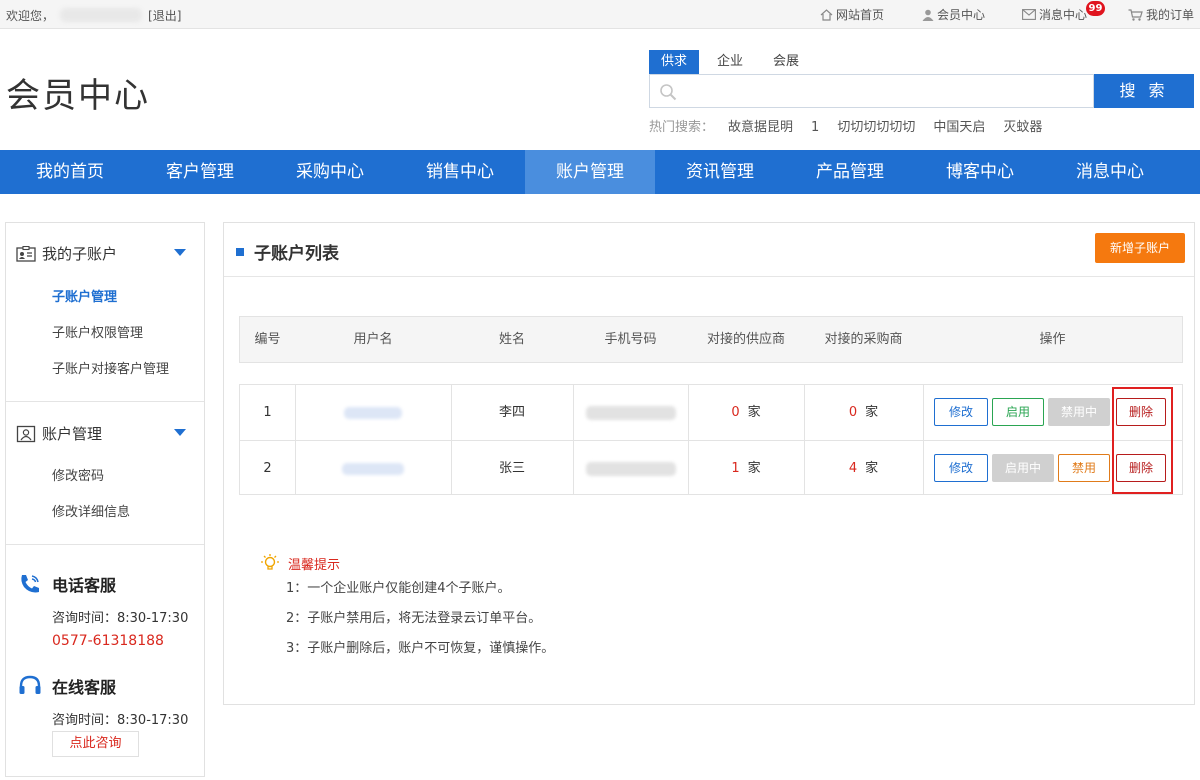 This screenshot has width=1200, height=780. I want to click on phone-service-label: 电话客服, so click(84, 585).